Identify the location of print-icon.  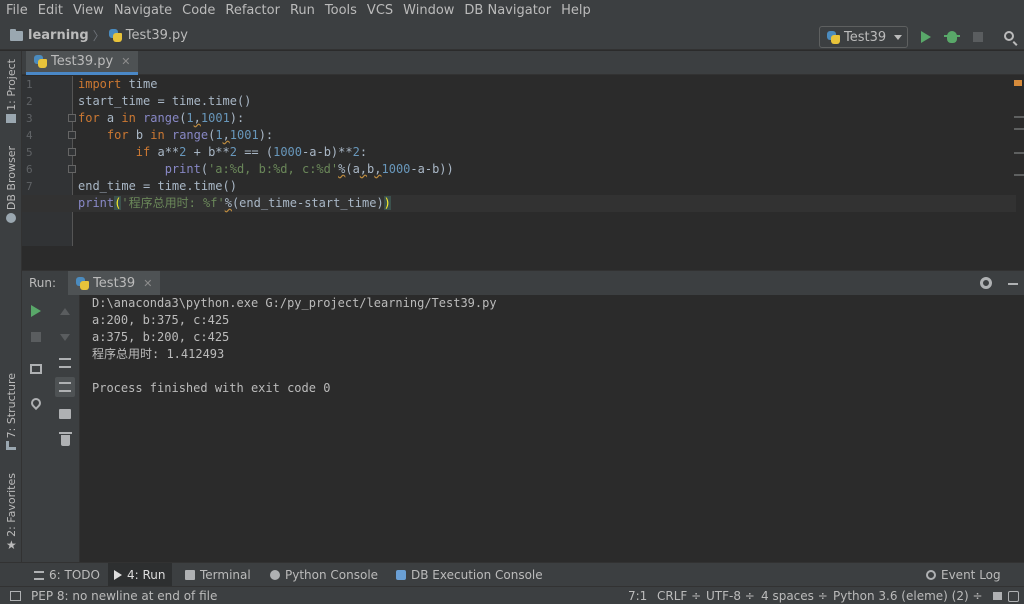
(65, 414).